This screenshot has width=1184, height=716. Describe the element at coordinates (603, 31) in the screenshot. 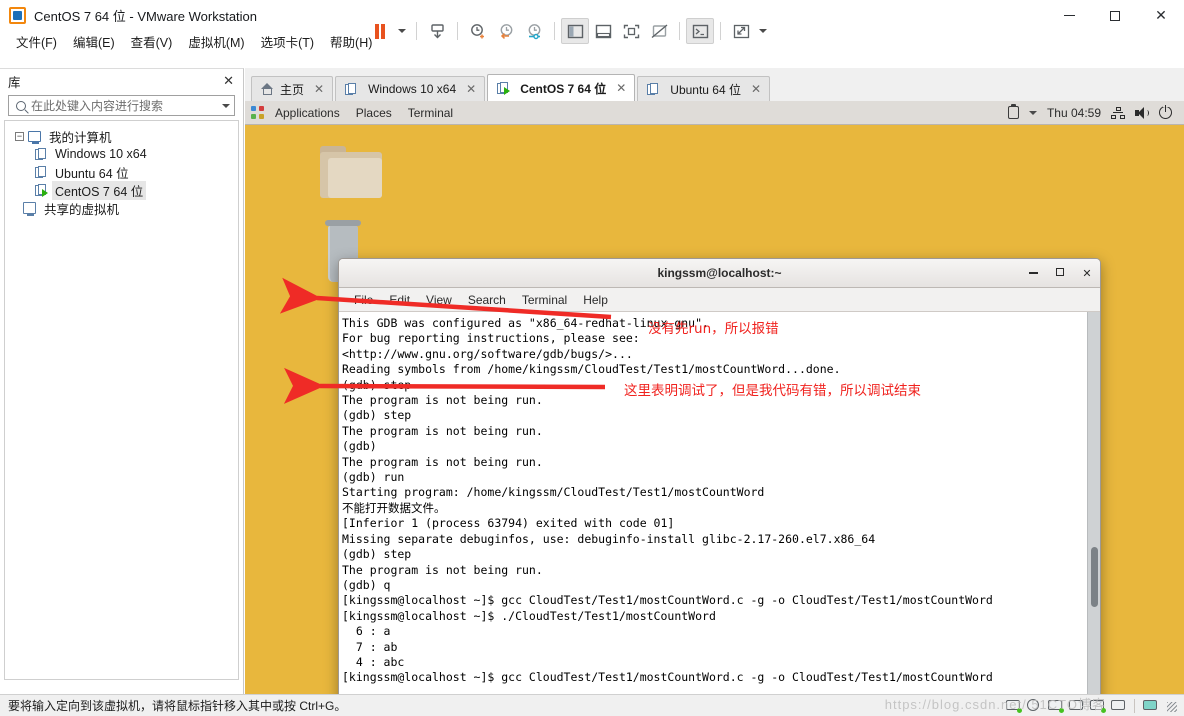

I see `show-thumbnail-button` at that location.